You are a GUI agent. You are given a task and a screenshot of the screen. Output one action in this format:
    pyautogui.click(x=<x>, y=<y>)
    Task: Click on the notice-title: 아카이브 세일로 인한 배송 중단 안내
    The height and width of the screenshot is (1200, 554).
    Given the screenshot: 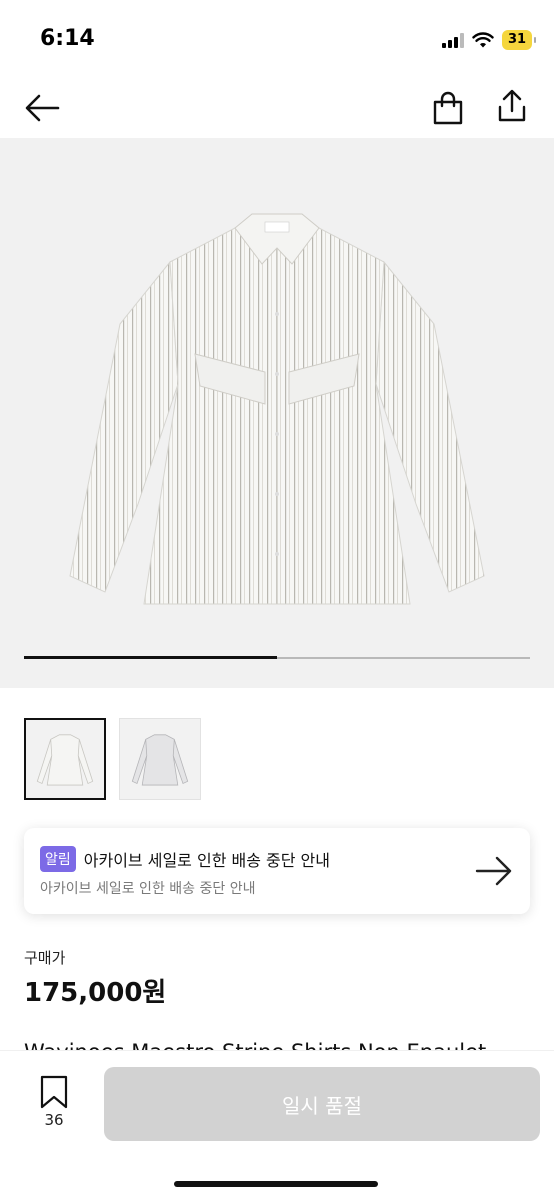 What is the action you would take?
    pyautogui.click(x=206, y=860)
    